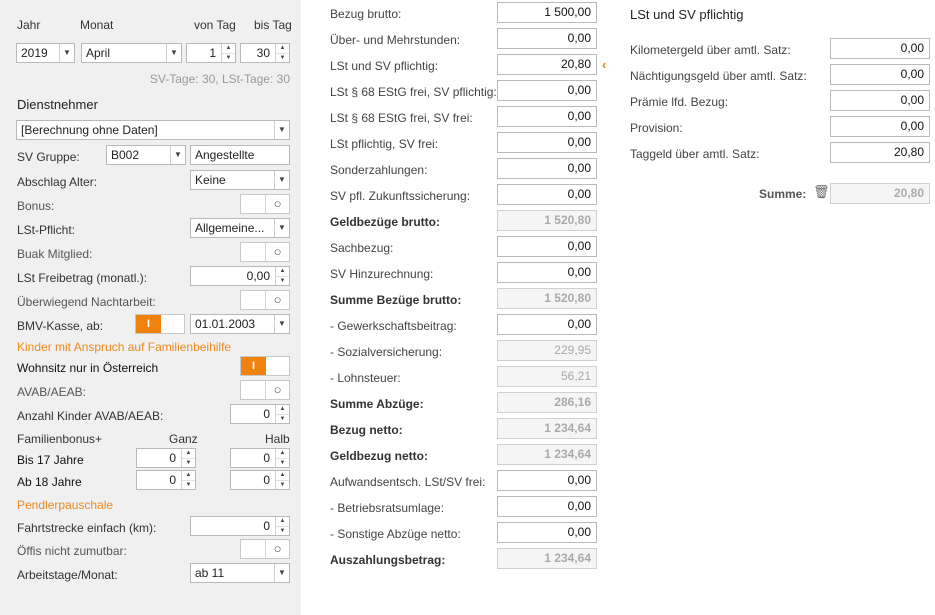  I want to click on anzahl-kinder-value: 0, so click(266, 414).